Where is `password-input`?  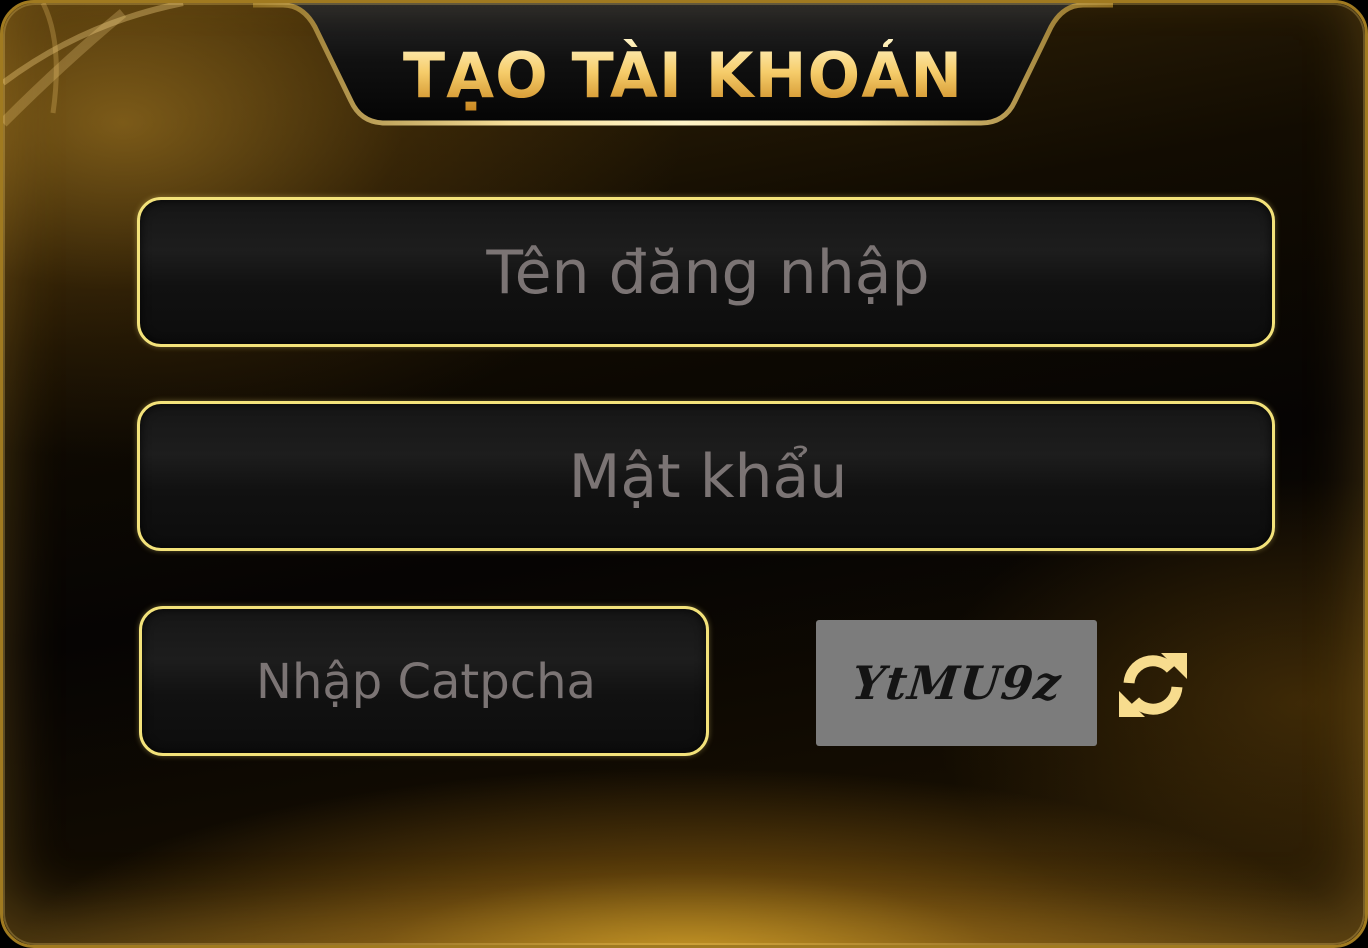 password-input is located at coordinates (708, 477).